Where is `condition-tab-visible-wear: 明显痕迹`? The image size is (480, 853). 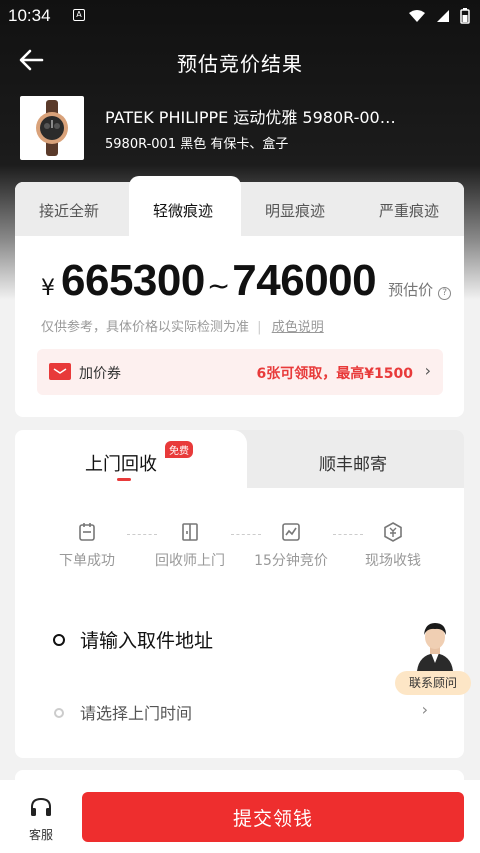
condition-tab-visible-wear: 明显痕迹 is located at coordinates (295, 210).